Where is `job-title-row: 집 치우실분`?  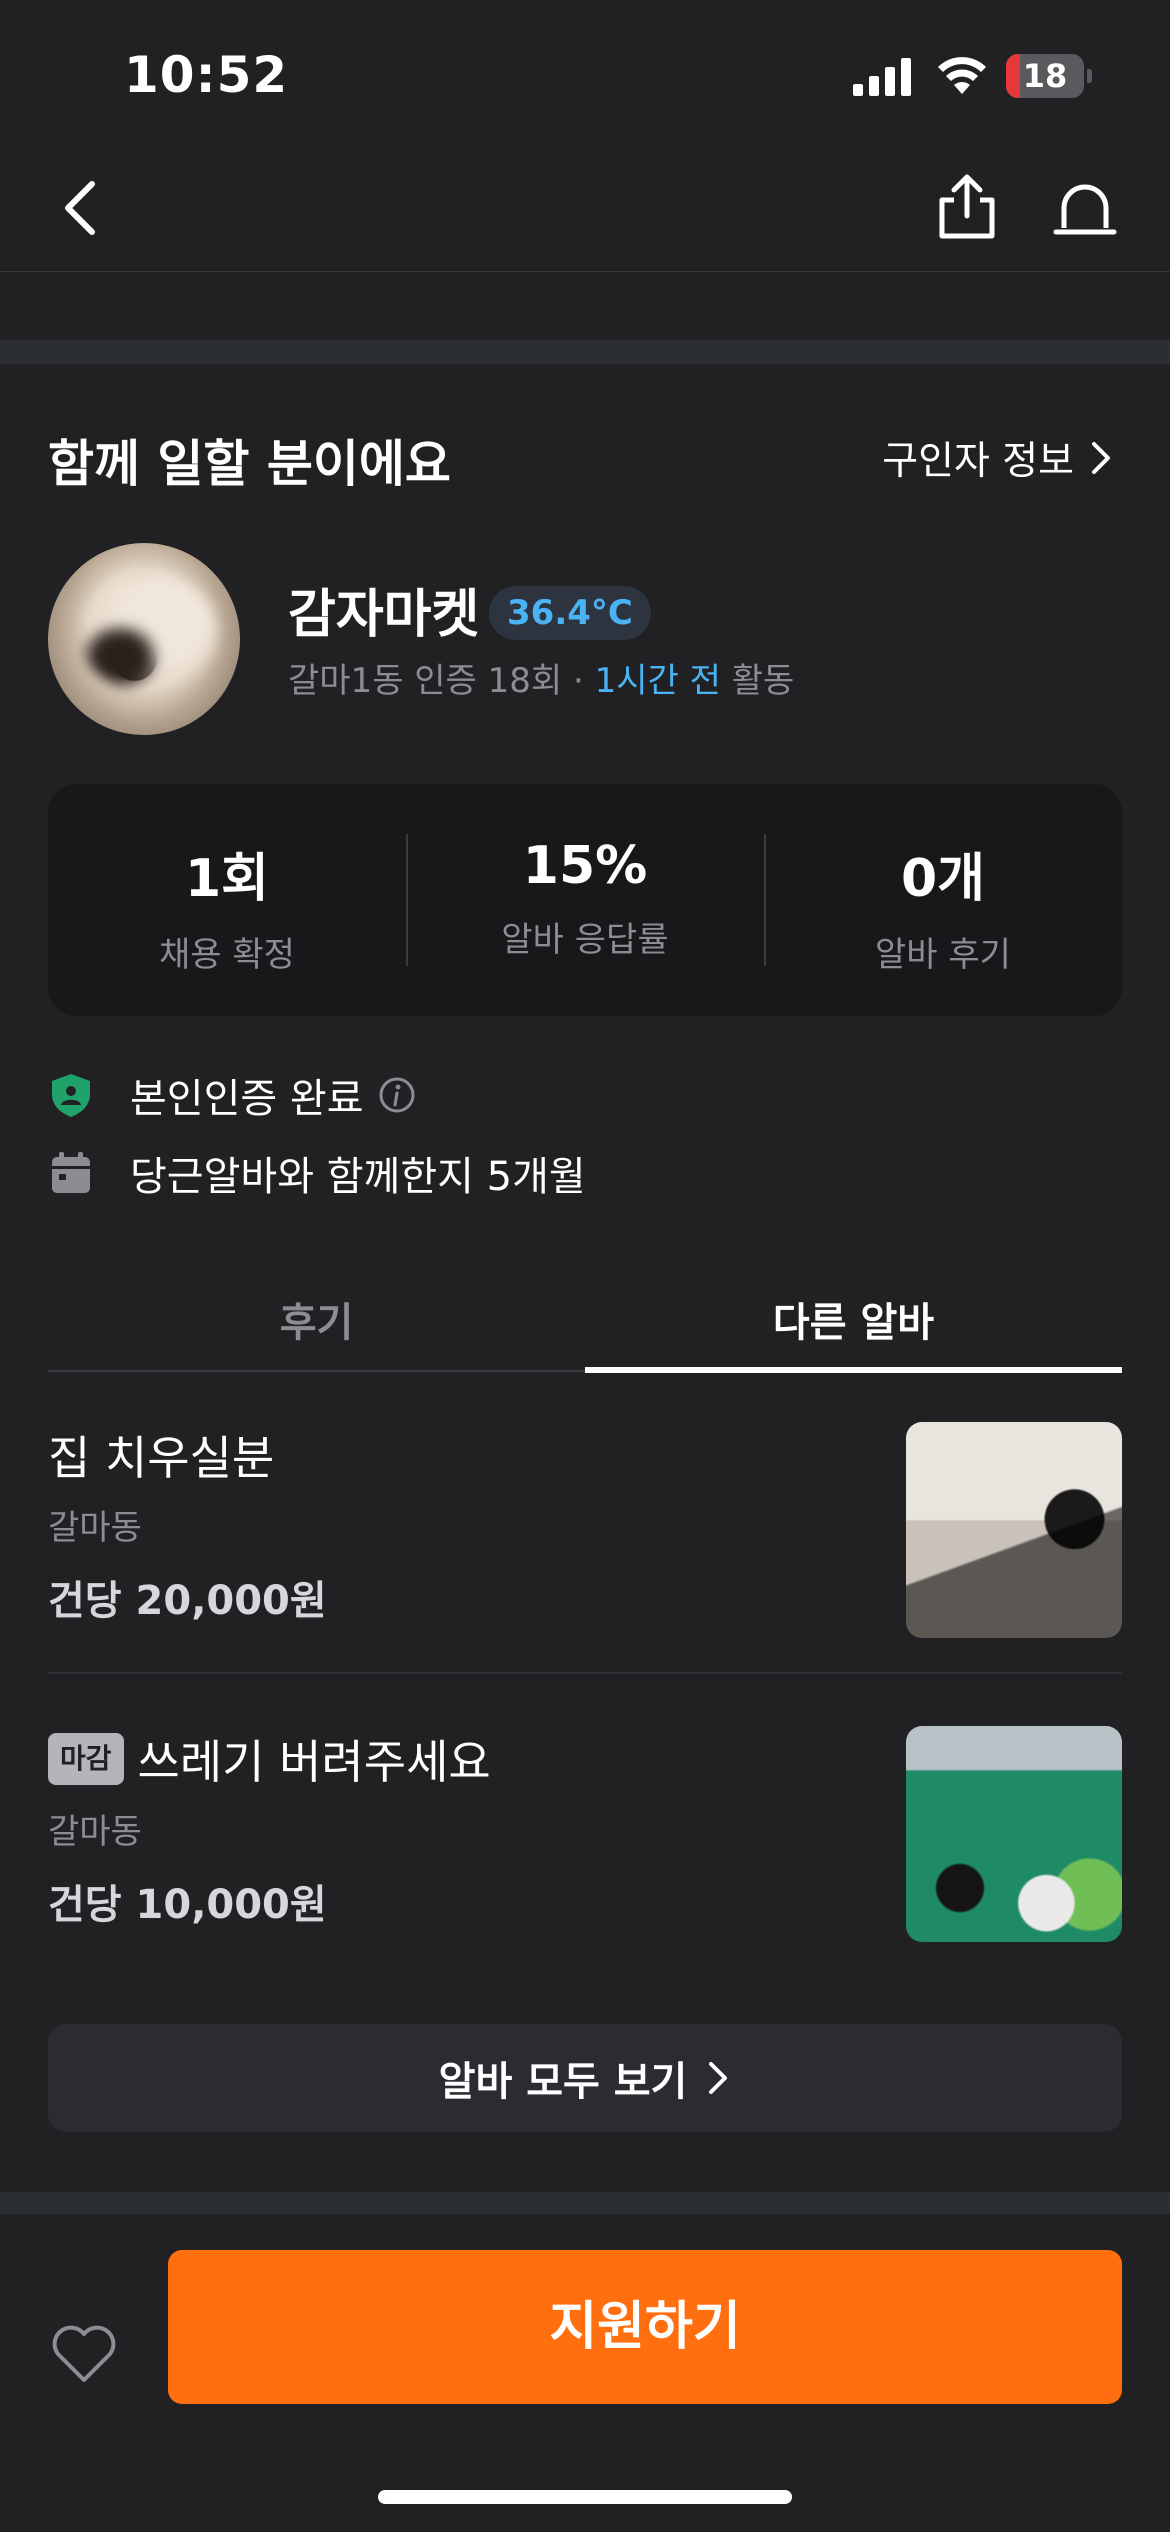 job-title-row: 집 치우실분 is located at coordinates (161, 1455).